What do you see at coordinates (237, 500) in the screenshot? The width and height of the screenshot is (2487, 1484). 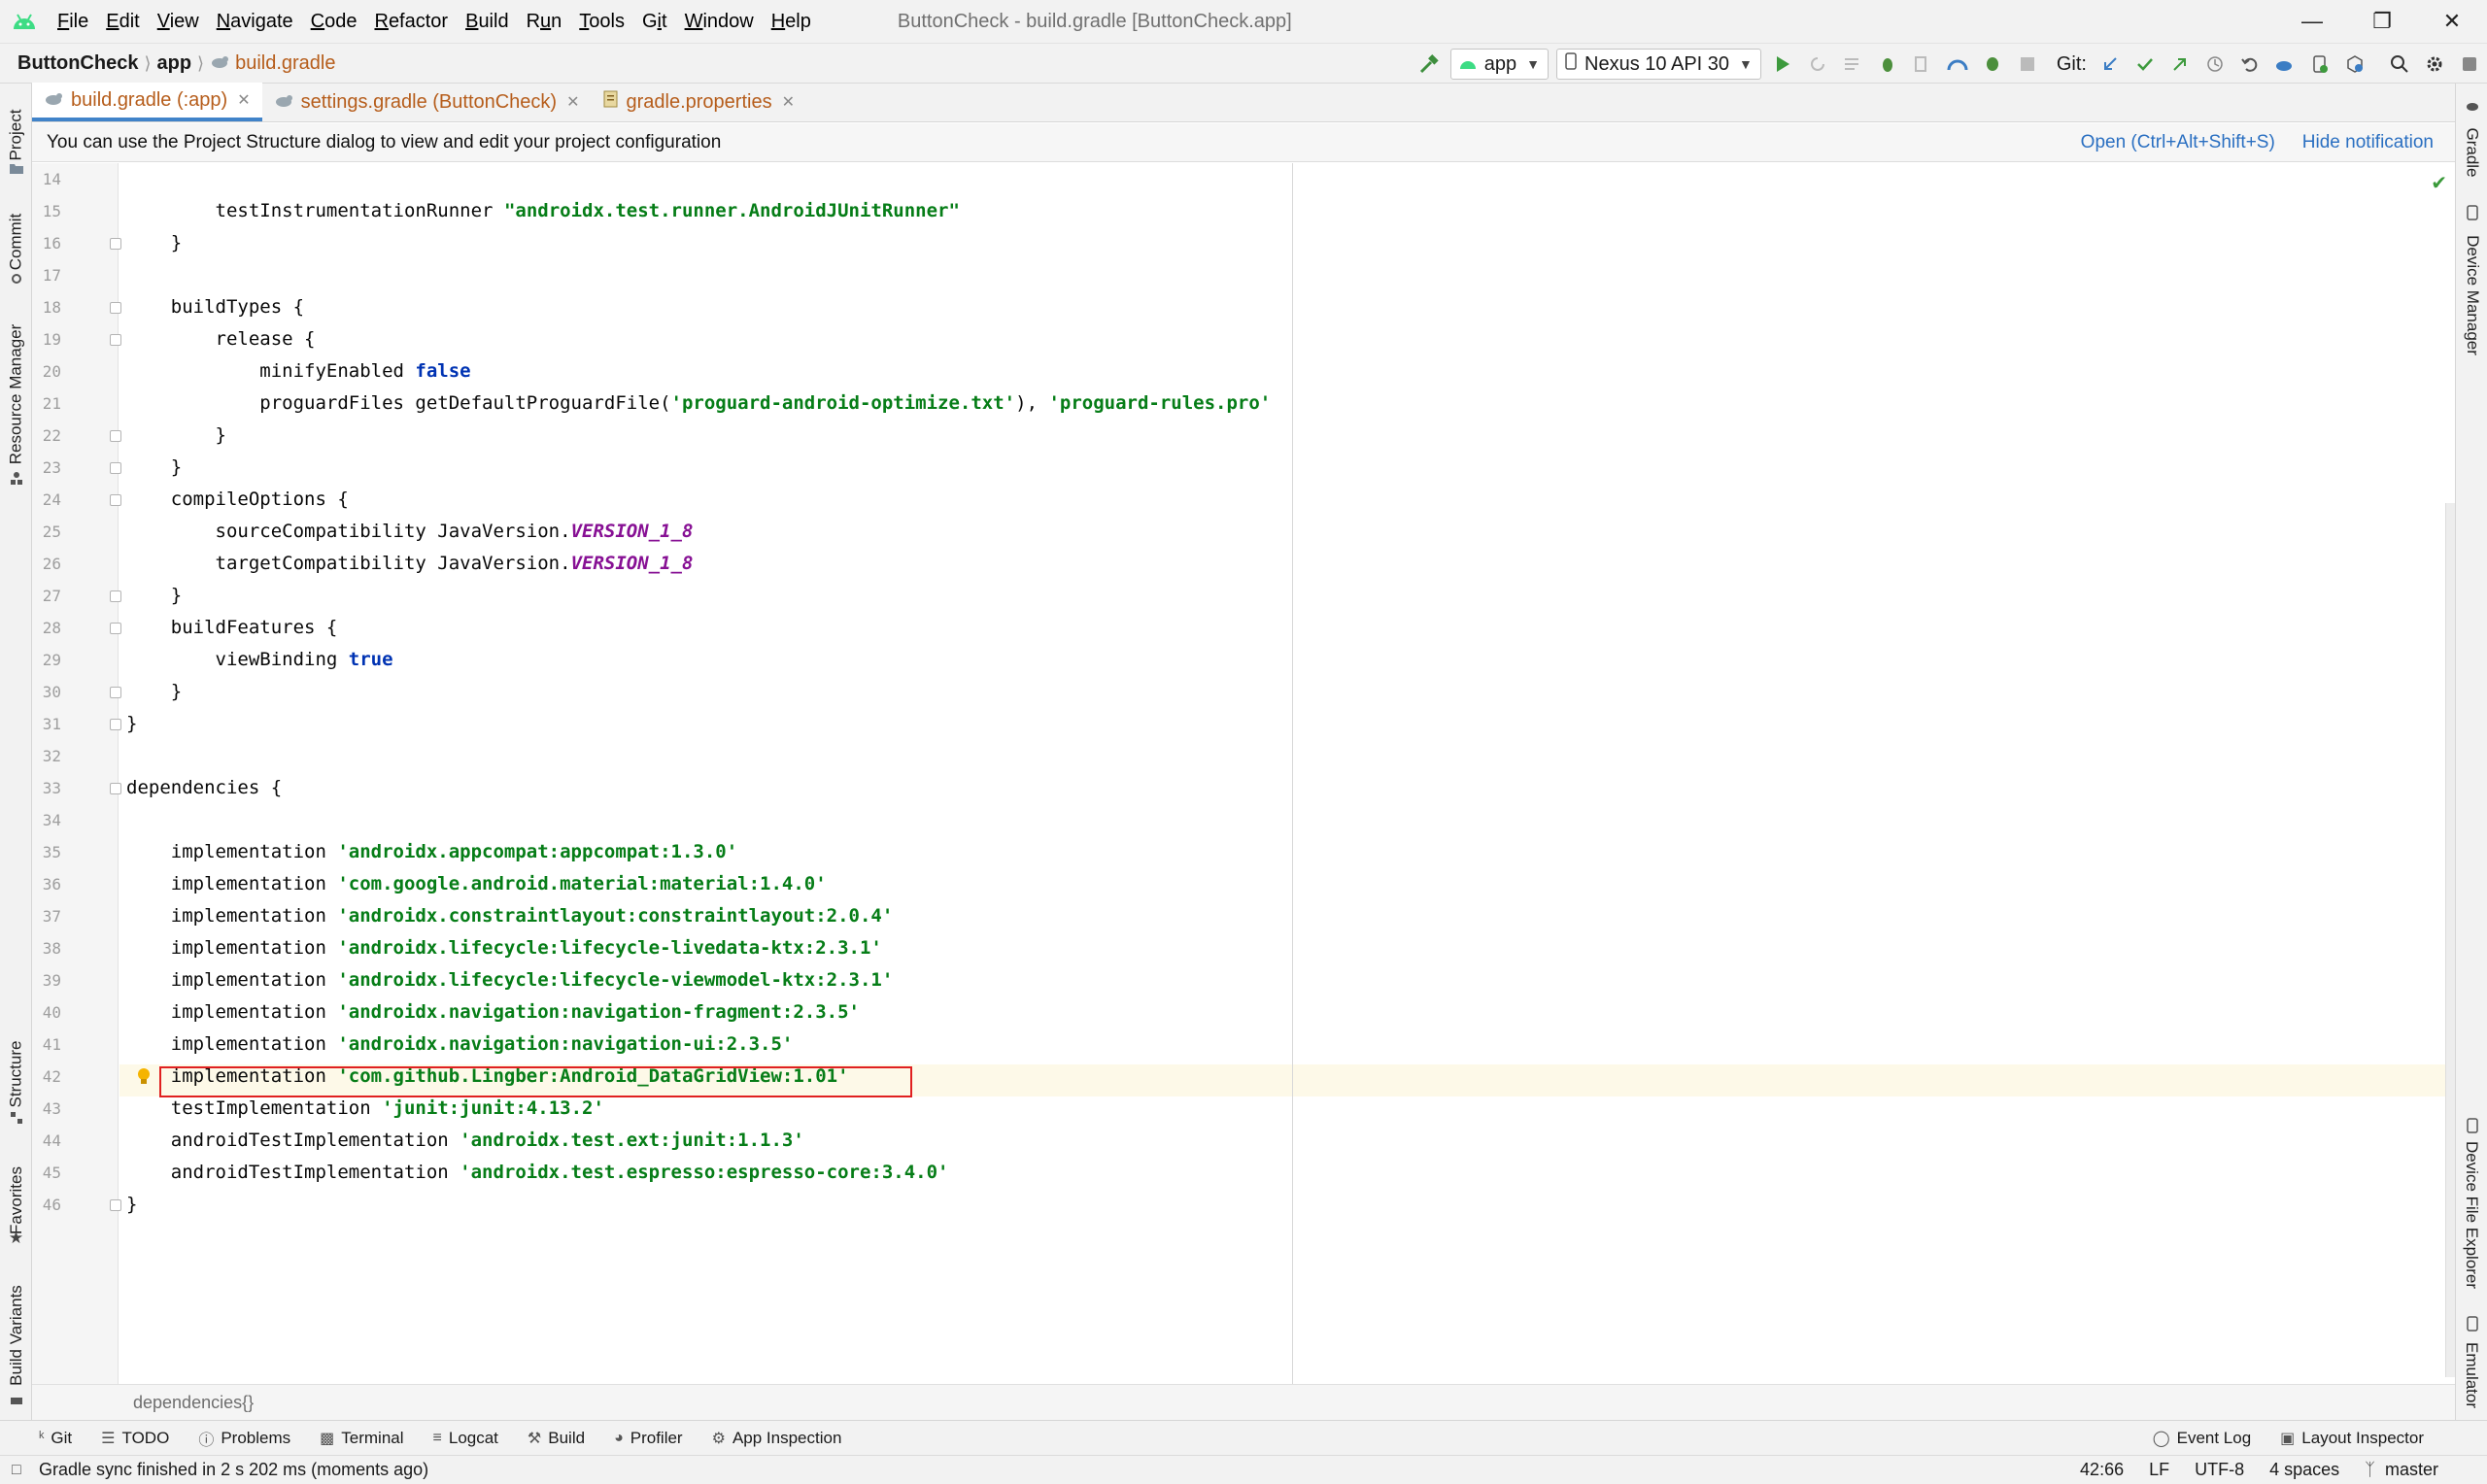 I see `code-line: compileOptions {` at bounding box center [237, 500].